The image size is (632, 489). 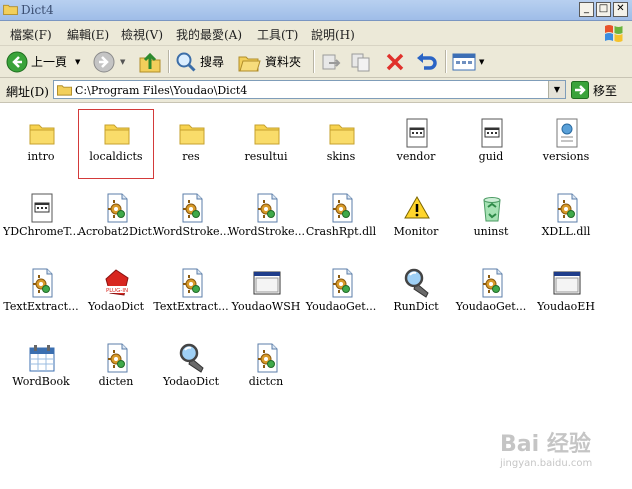 What do you see at coordinates (199, 61) in the screenshot?
I see `search-button: 搜尋` at bounding box center [199, 61].